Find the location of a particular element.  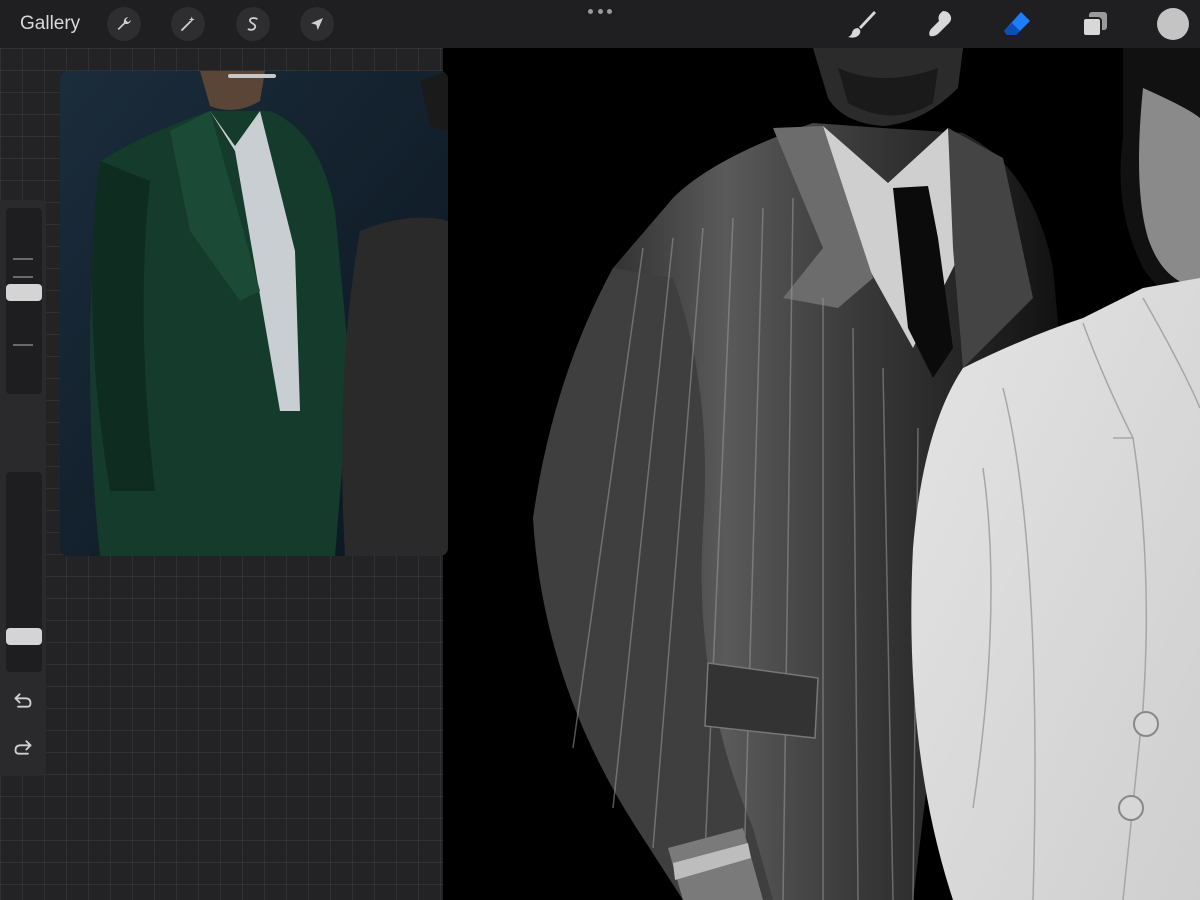

eraser-icon is located at coordinates (1017, 23).